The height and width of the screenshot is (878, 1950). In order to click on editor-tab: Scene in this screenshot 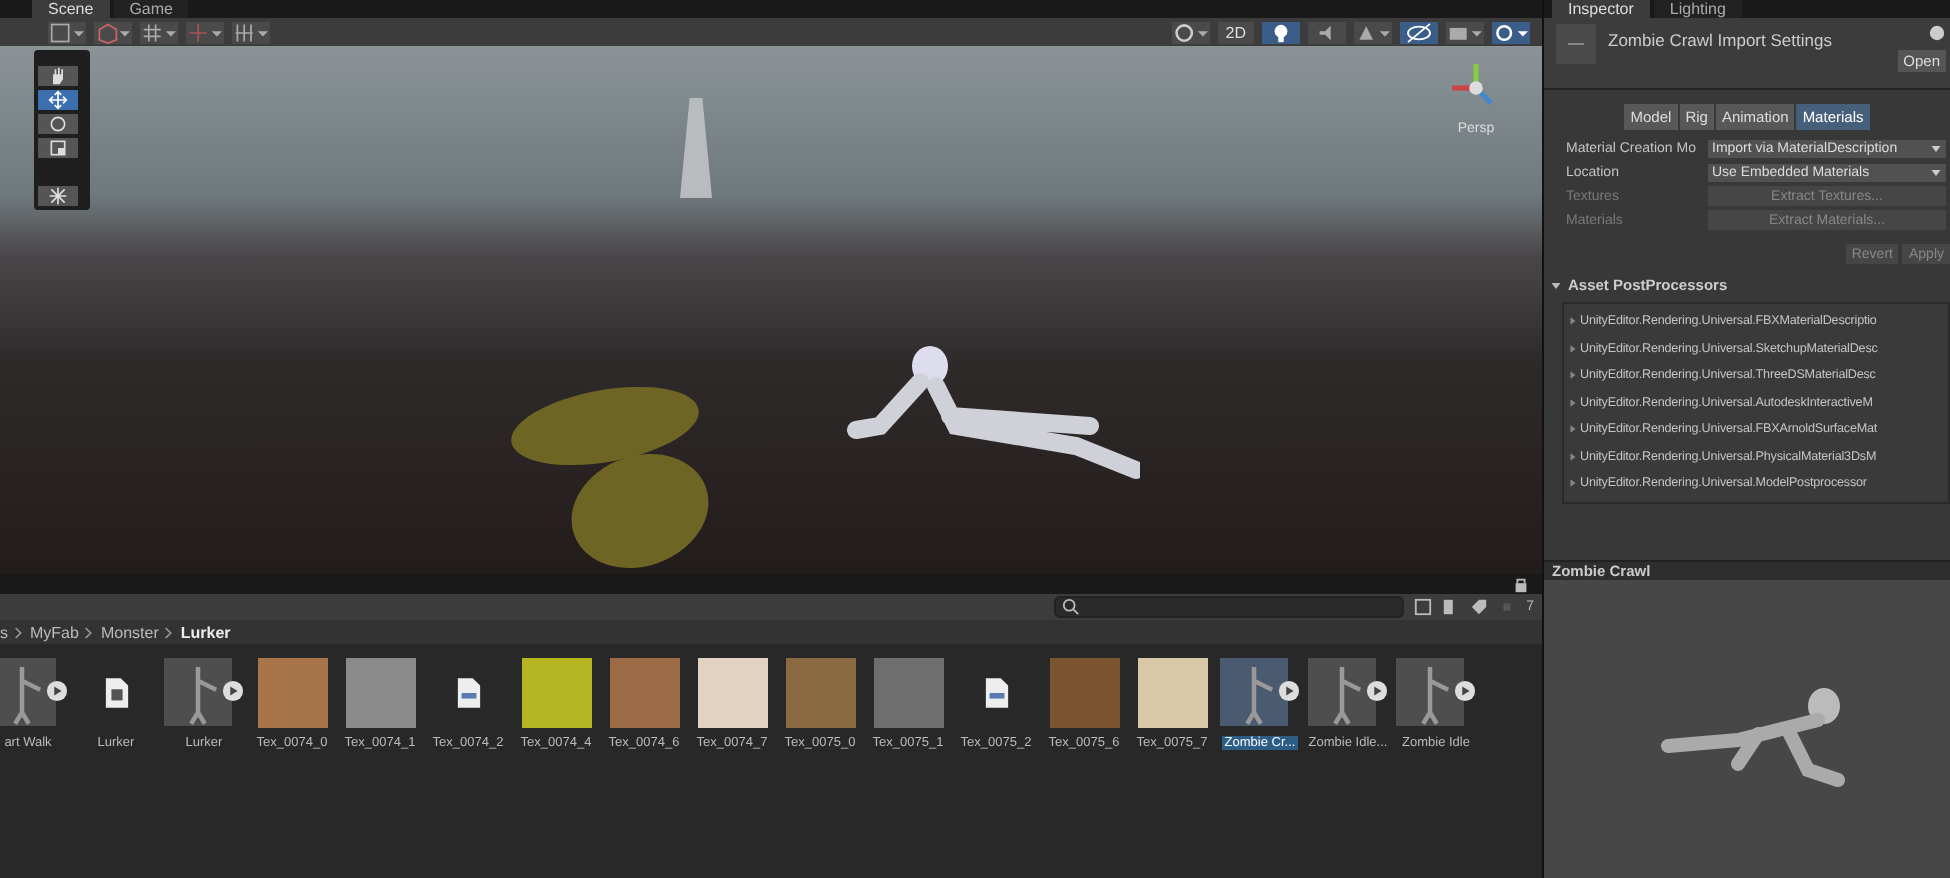, I will do `click(71, 9)`.